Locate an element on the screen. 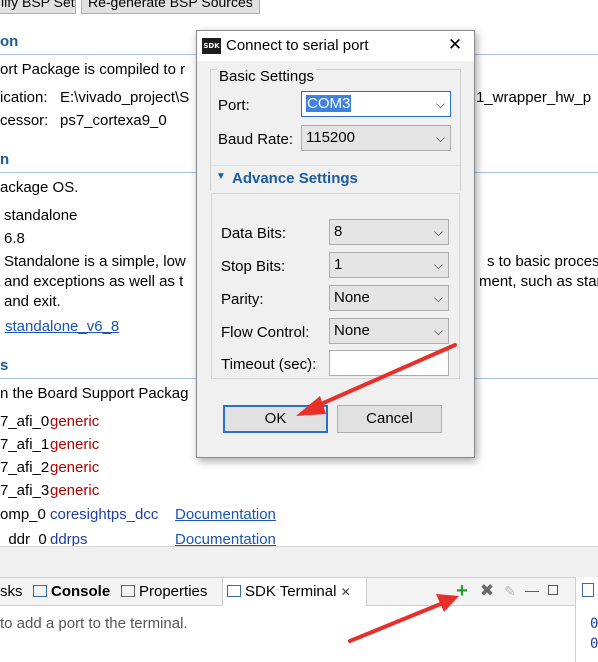 The image size is (598, 662). timeout-input is located at coordinates (389, 363).